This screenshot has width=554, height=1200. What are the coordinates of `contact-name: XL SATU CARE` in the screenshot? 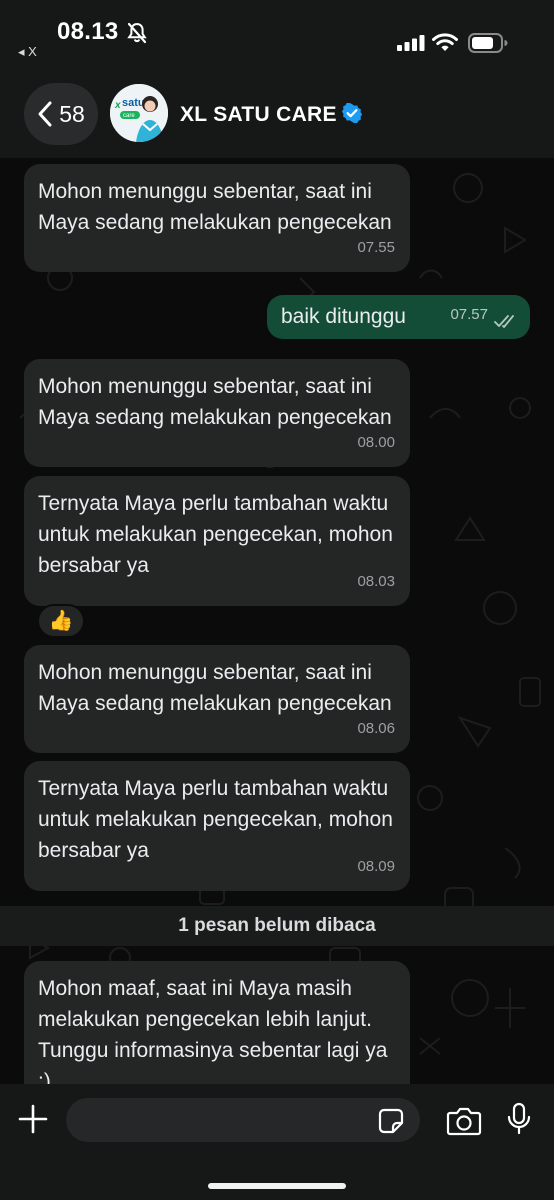 It's located at (258, 115).